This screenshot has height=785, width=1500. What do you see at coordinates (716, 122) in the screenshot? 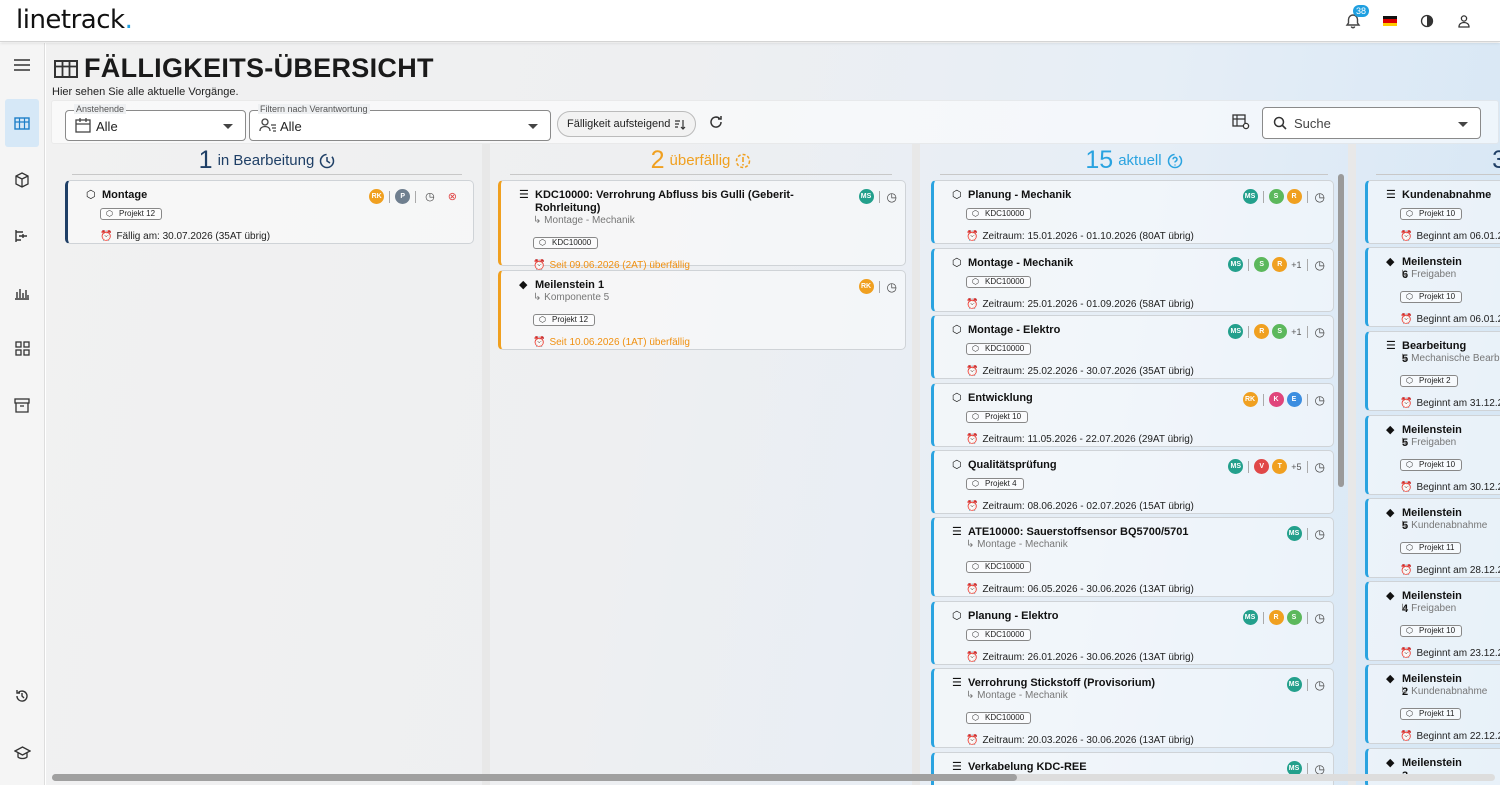
I see `refresh-icon` at bounding box center [716, 122].